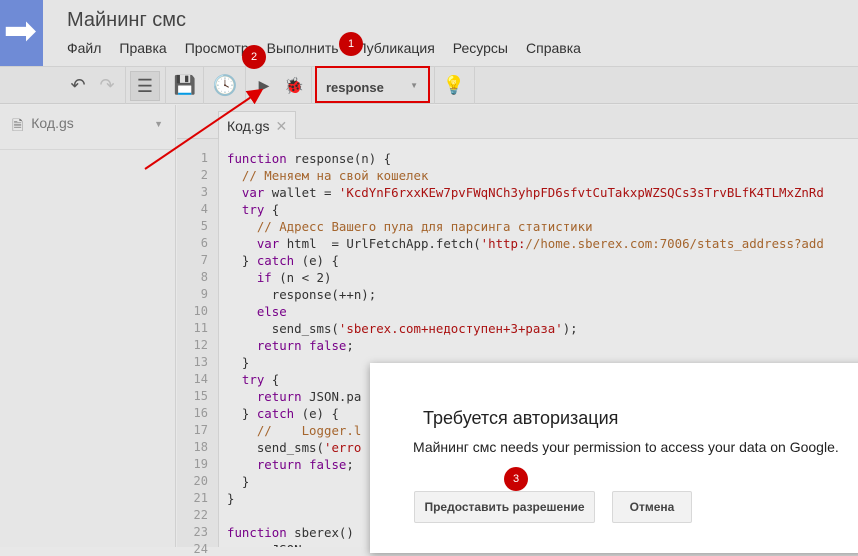  Describe the element at coordinates (351, 44) in the screenshot. I see `annotation-badge-1: 1` at that location.